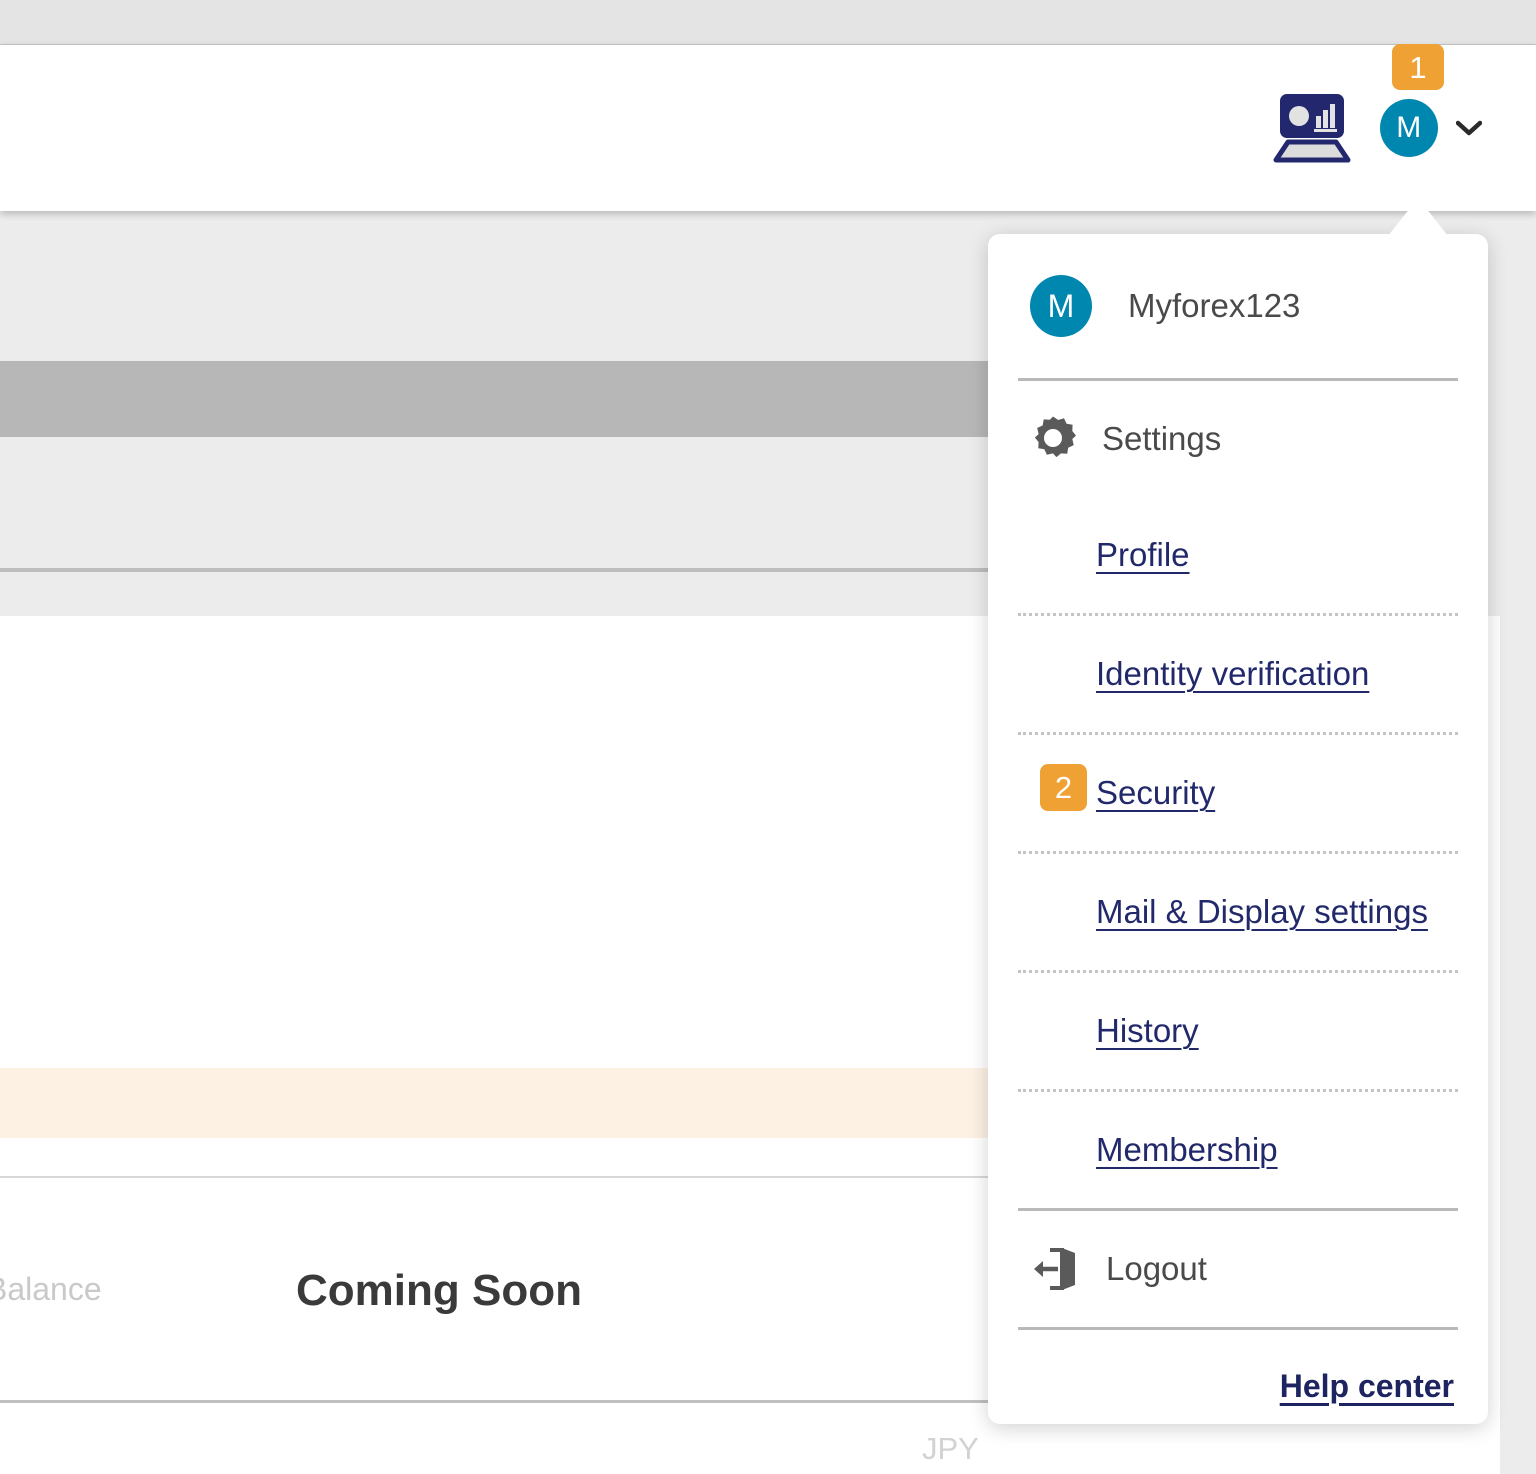 The image size is (1536, 1474). I want to click on dropdown-item-identity-verification-label: Identity verification, so click(1232, 674).